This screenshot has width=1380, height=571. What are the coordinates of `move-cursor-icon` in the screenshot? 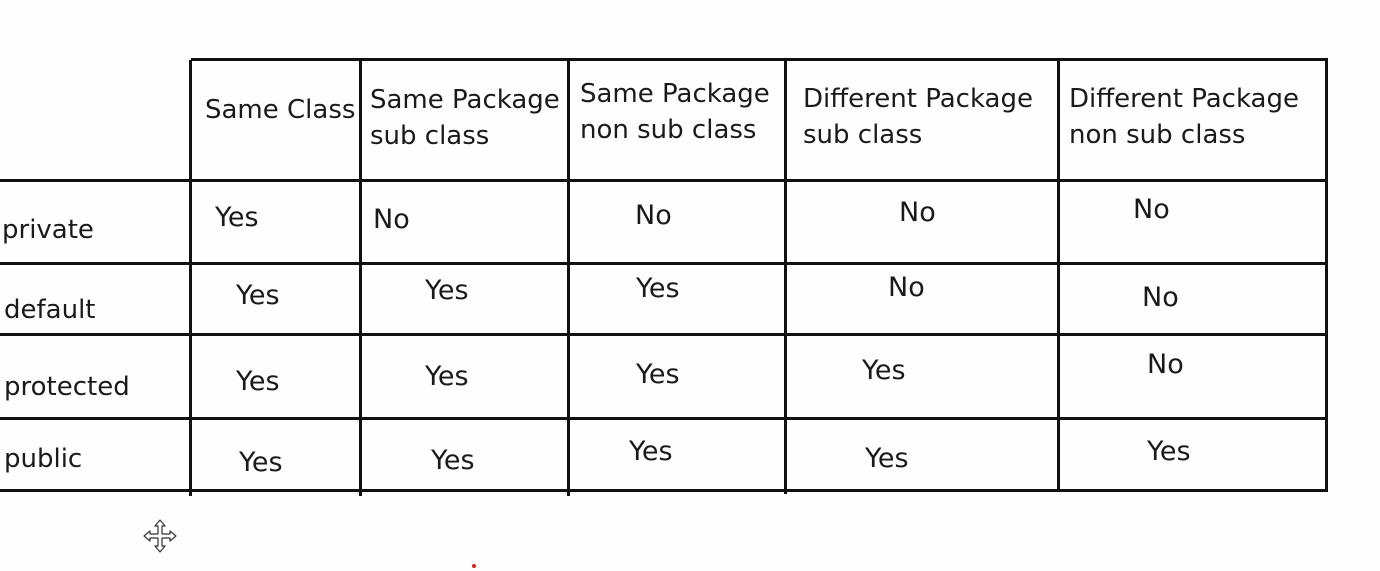 It's located at (160, 536).